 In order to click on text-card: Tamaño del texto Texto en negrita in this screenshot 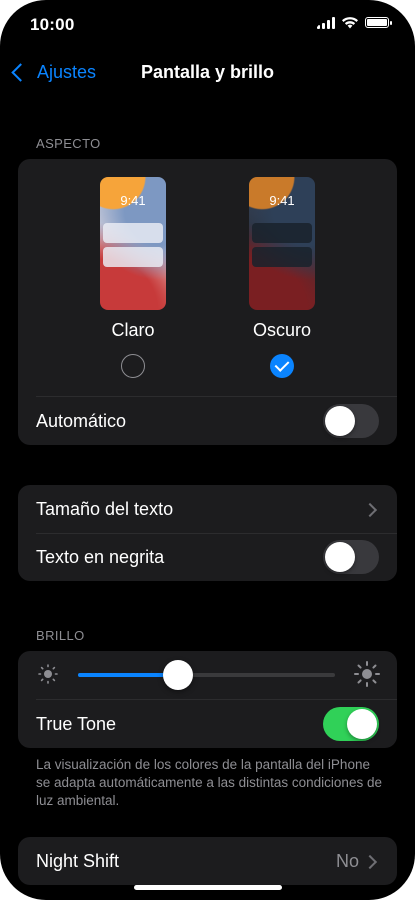, I will do `click(207, 533)`.